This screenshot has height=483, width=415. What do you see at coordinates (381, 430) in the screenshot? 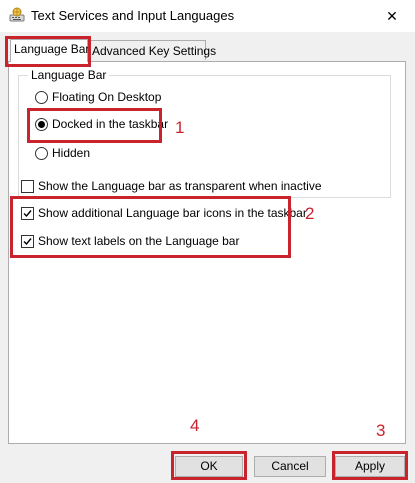
I see `annotation-marker-3: 3` at bounding box center [381, 430].